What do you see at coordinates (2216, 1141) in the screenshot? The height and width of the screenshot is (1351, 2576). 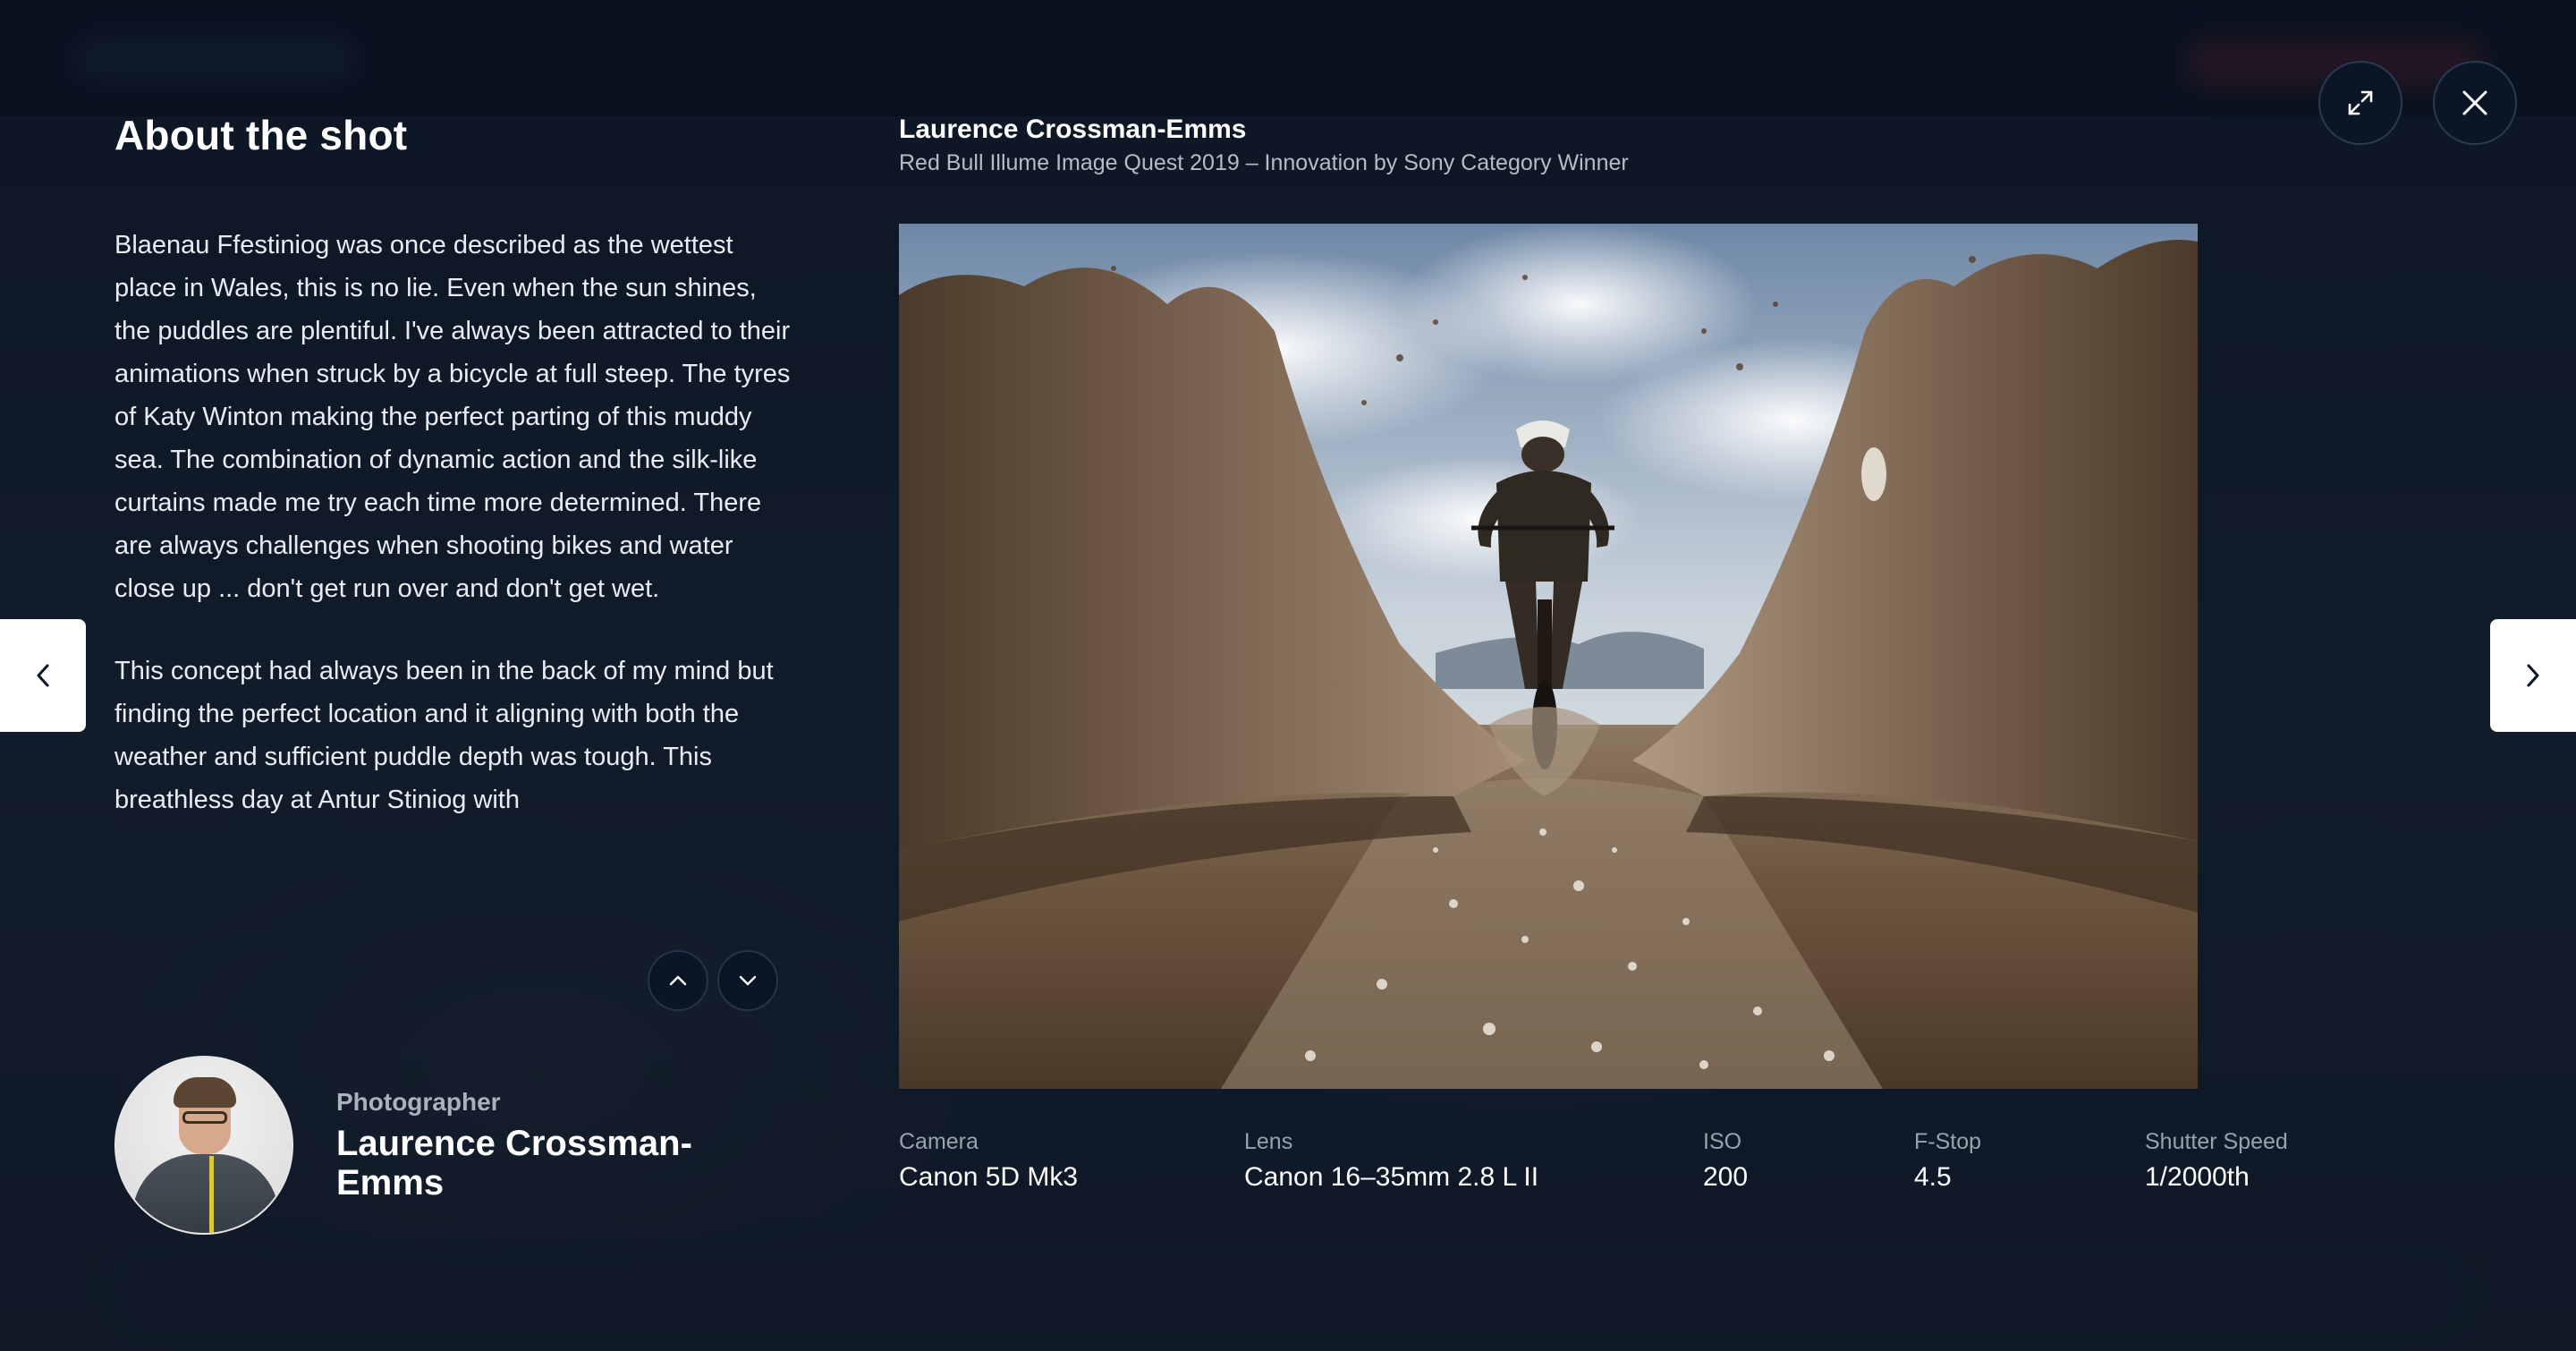 I see `meta-shutter-label: Shutter Speed` at bounding box center [2216, 1141].